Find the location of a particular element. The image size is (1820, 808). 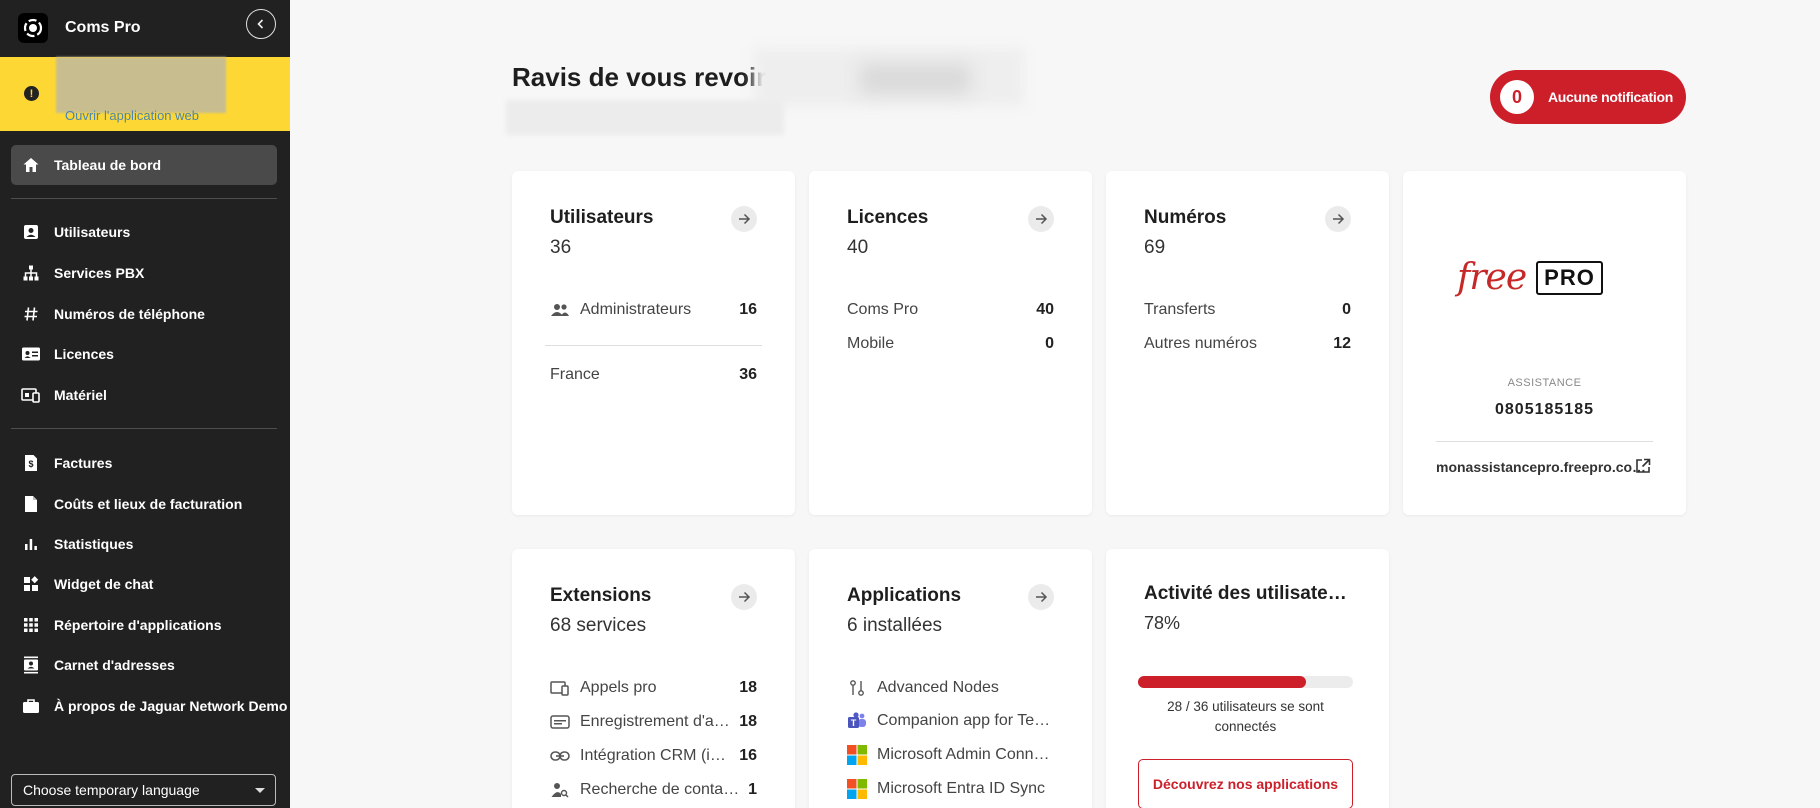

page-title: Ravis de vous revoir is located at coordinates (639, 77).